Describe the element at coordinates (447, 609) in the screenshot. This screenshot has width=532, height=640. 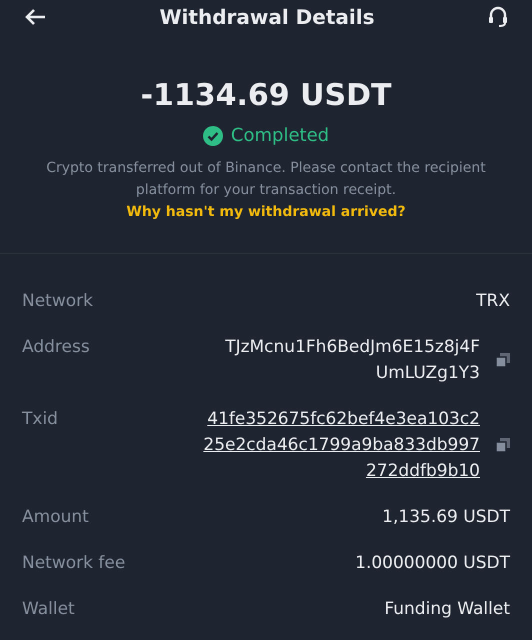
I see `detail-value: Funding Wallet` at that location.